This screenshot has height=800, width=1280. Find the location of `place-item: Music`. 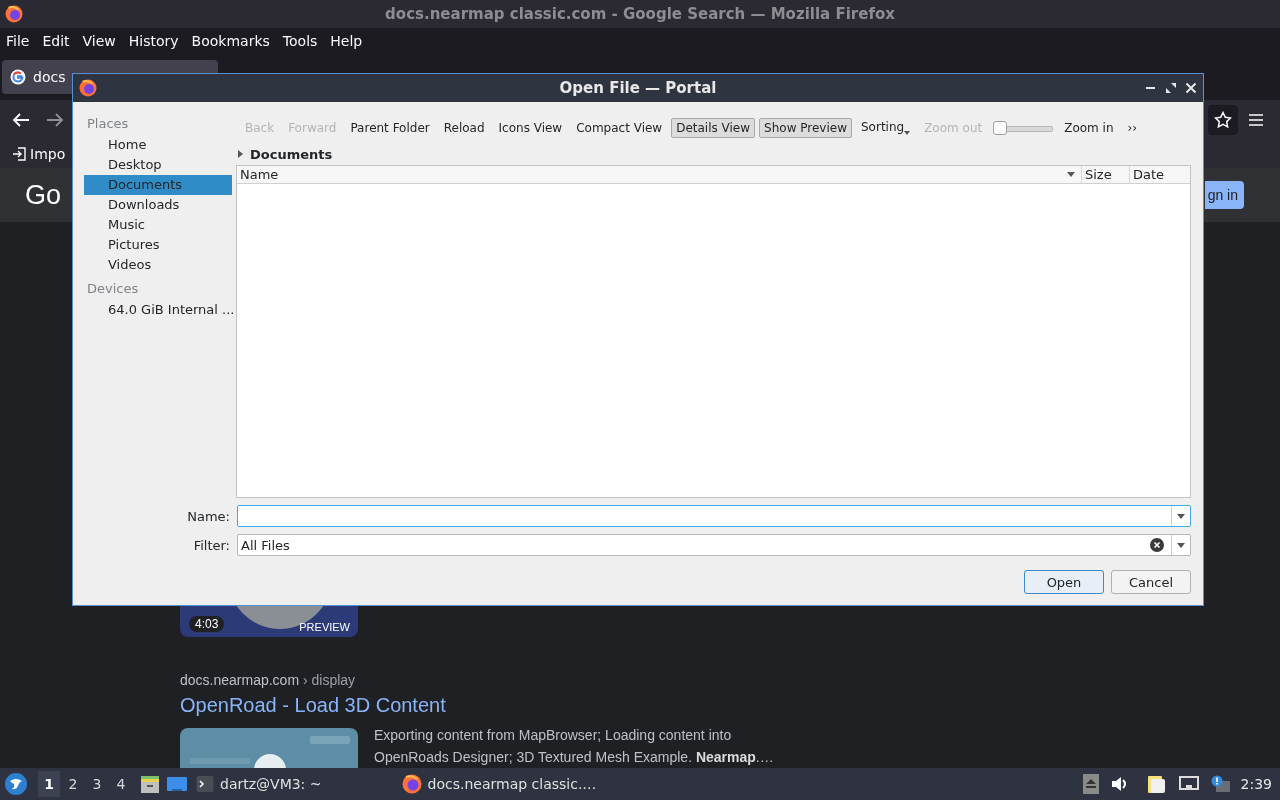

place-item: Music is located at coordinates (158, 225).